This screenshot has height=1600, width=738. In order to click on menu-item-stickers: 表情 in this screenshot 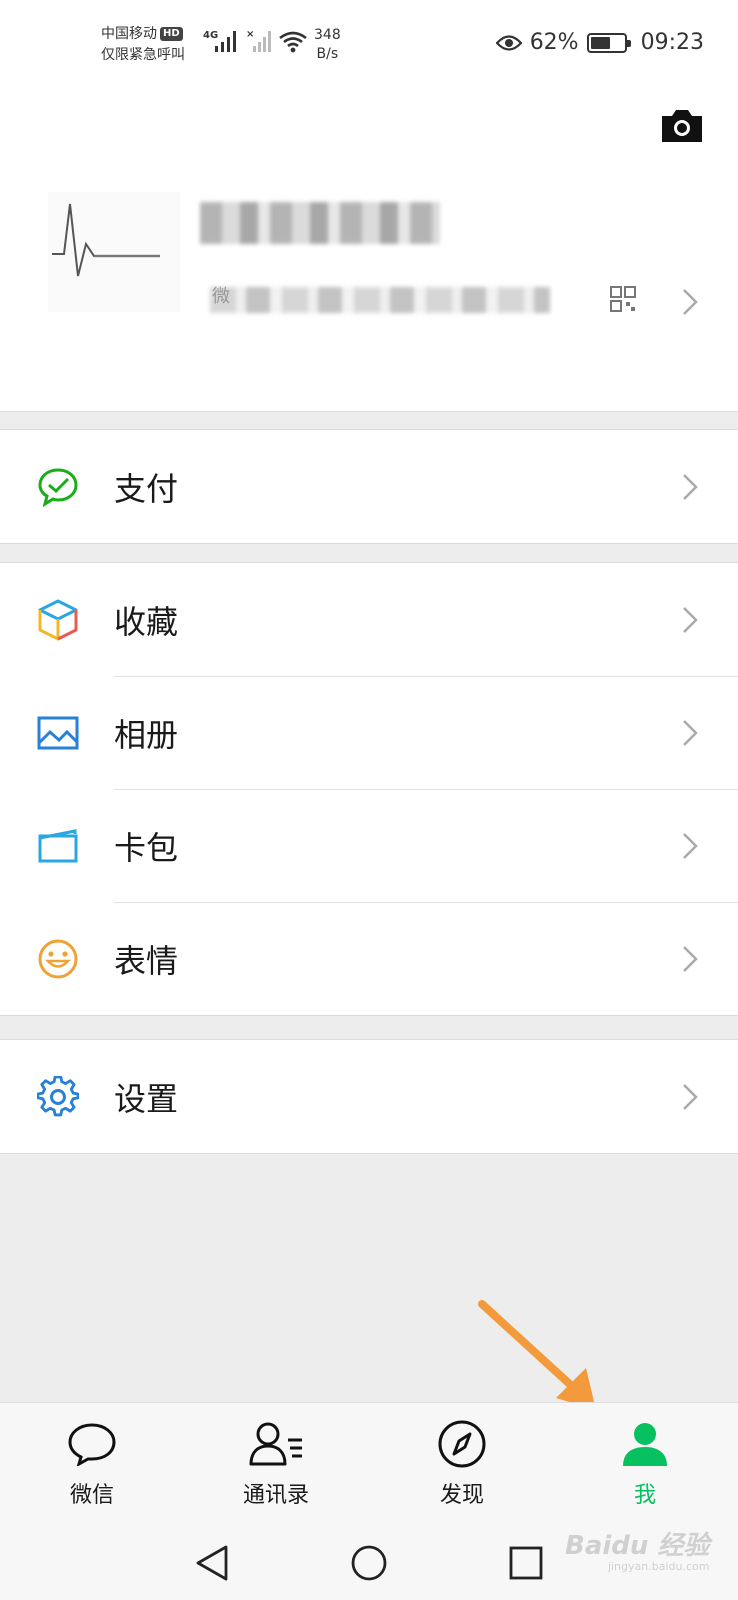, I will do `click(369, 958)`.